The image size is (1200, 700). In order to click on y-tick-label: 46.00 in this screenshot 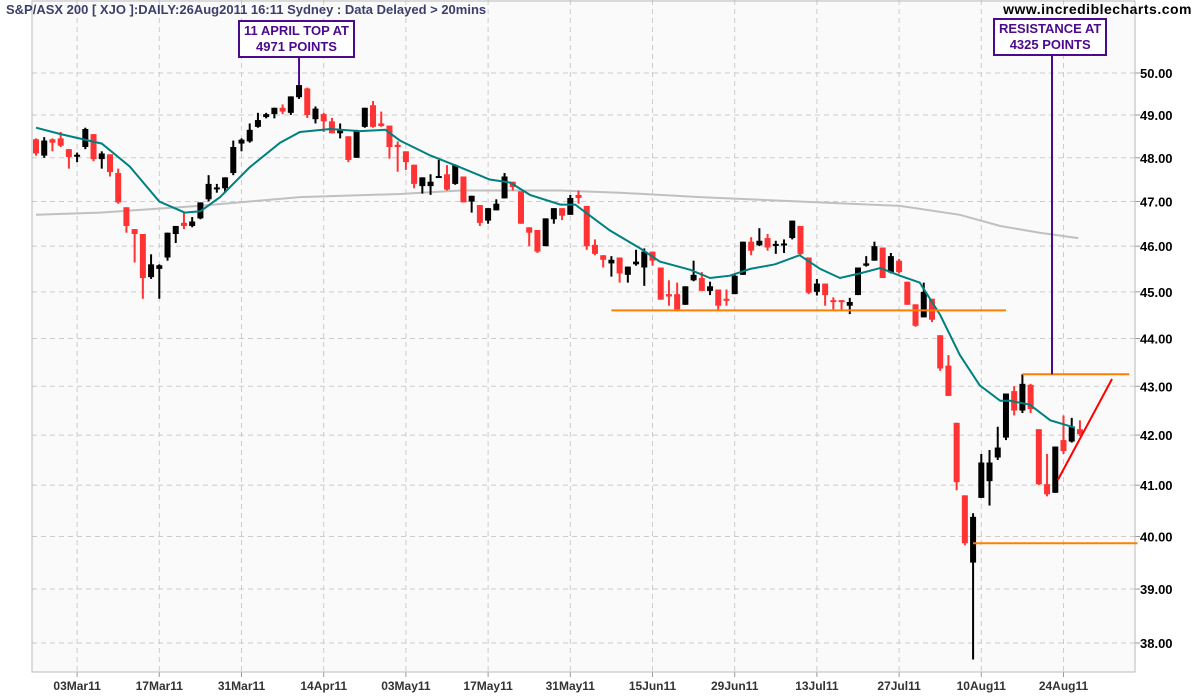, I will do `click(1156, 246)`.